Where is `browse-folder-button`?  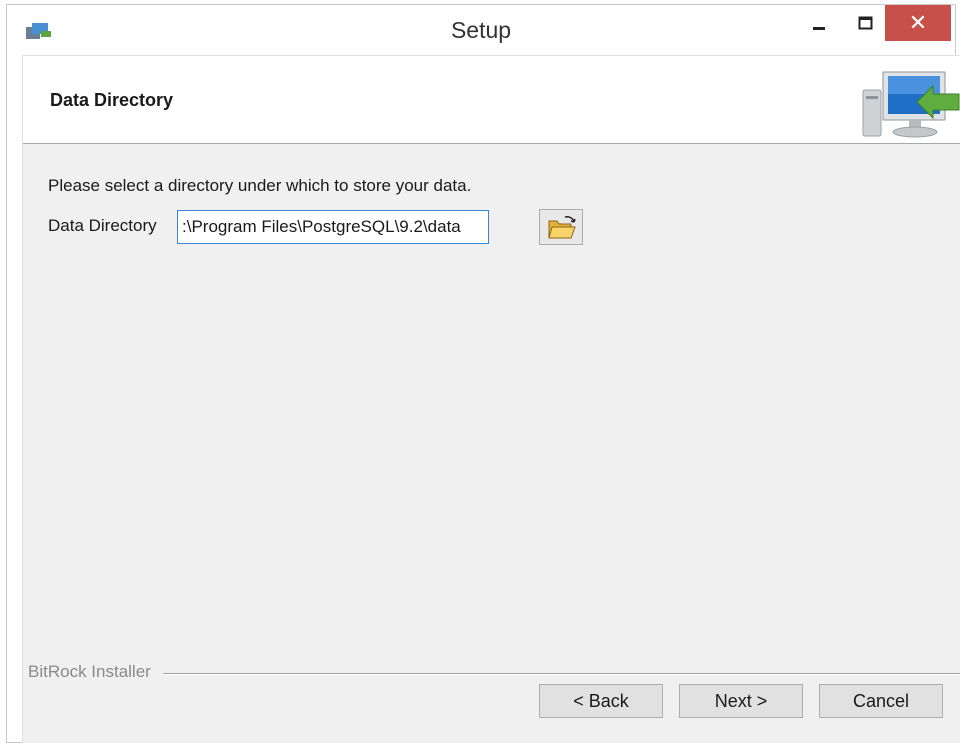
browse-folder-button is located at coordinates (561, 227).